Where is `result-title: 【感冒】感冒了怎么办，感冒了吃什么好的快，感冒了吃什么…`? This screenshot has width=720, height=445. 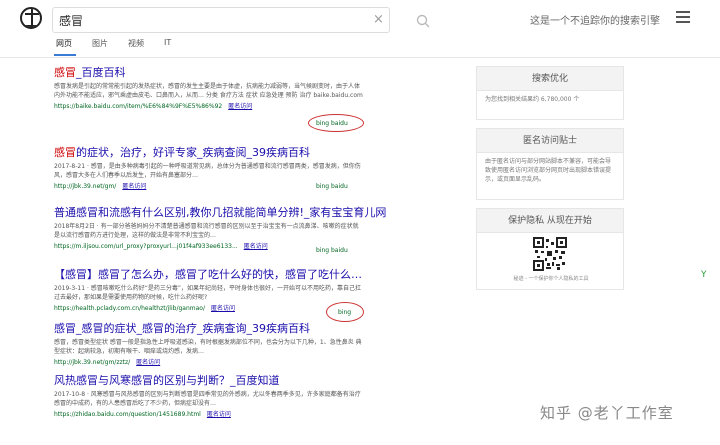
result-title: 【感冒】感冒了怎么办，感冒了吃什么好的快，感冒了吃什么… is located at coordinates (219, 275).